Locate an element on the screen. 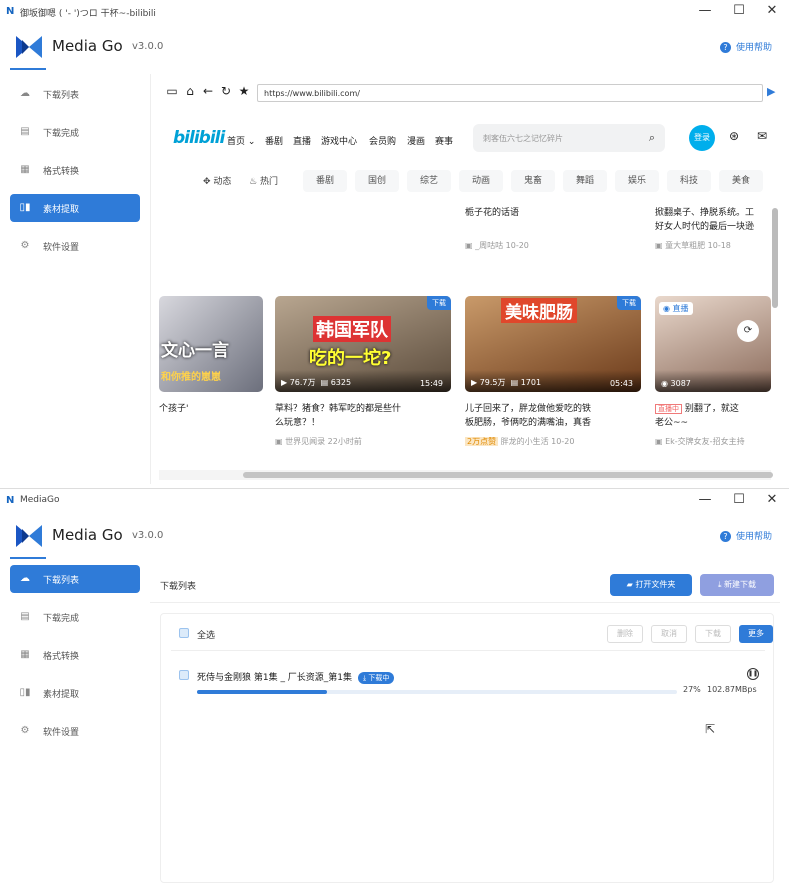 The width and height of the screenshot is (789, 893). hot-link: ♨ 热门 is located at coordinates (263, 180).